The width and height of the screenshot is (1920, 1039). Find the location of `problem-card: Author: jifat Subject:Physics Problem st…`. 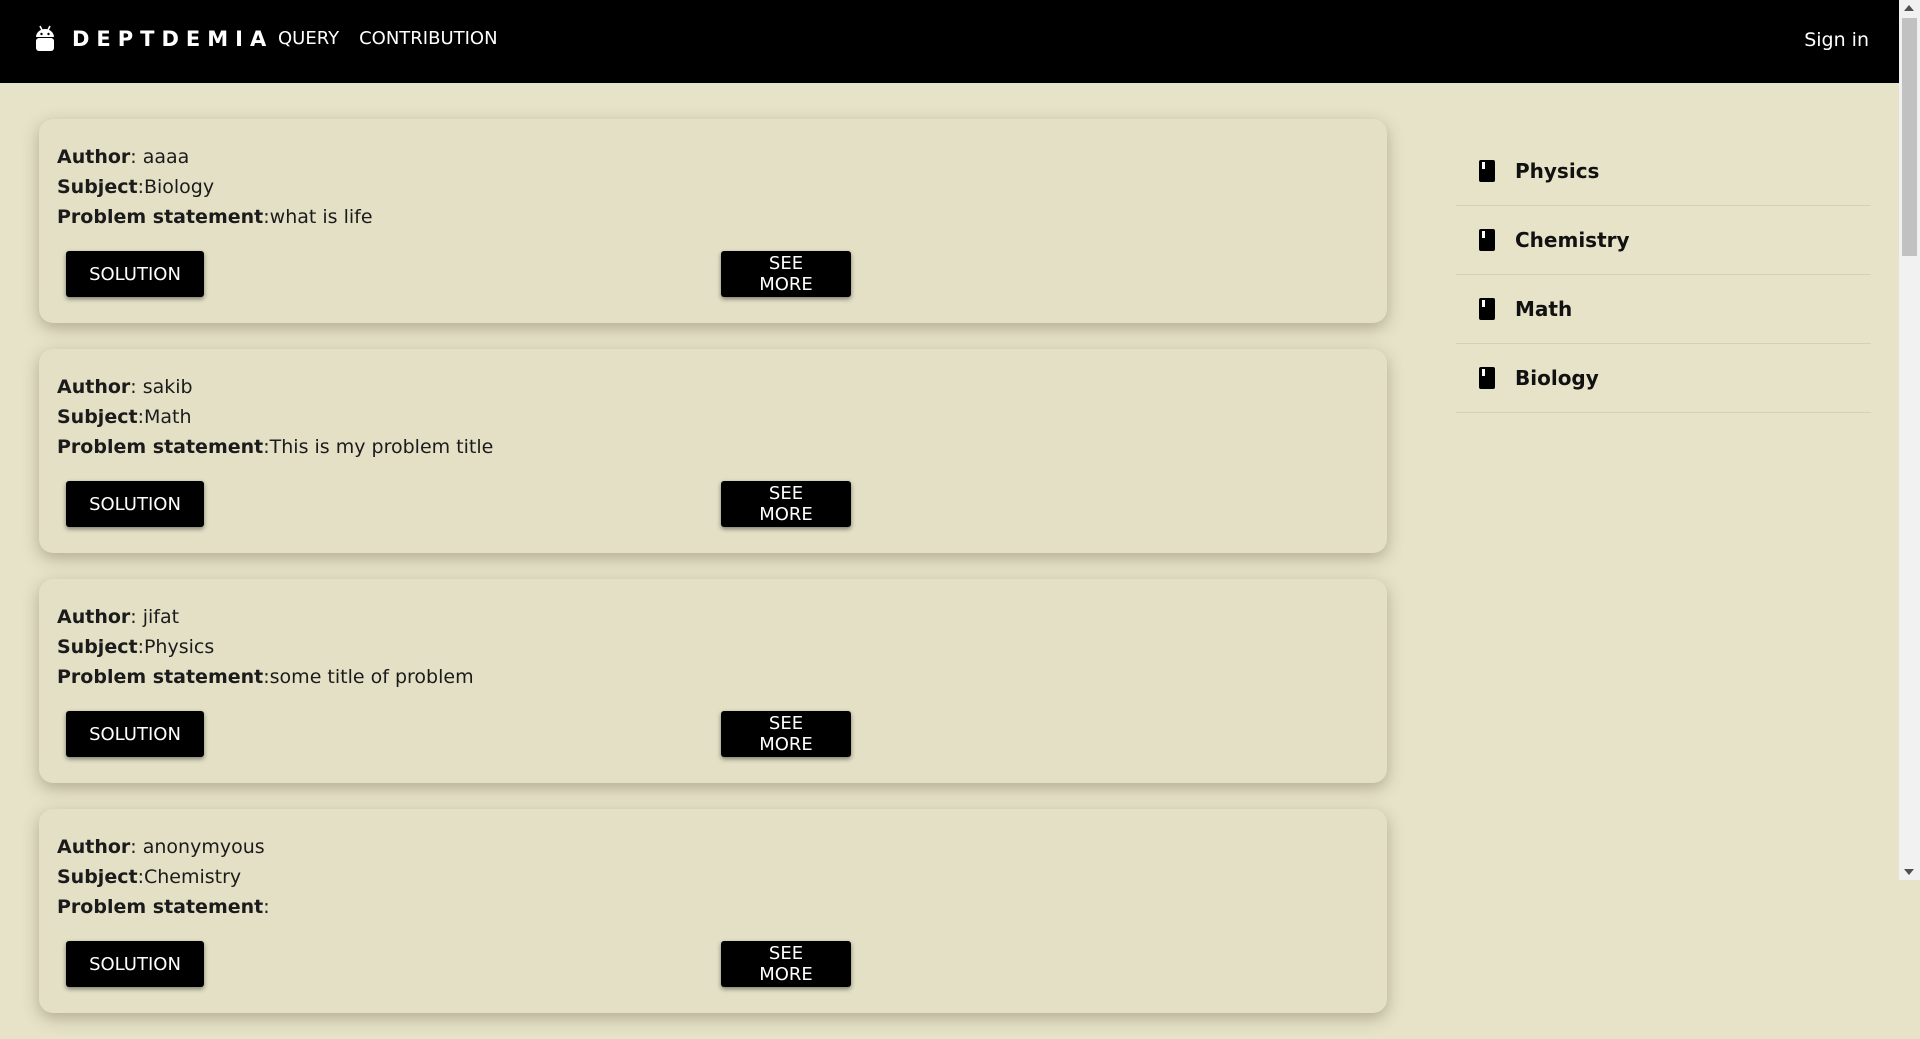

problem-card: Author: jifat Subject:Physics Problem st… is located at coordinates (713, 681).